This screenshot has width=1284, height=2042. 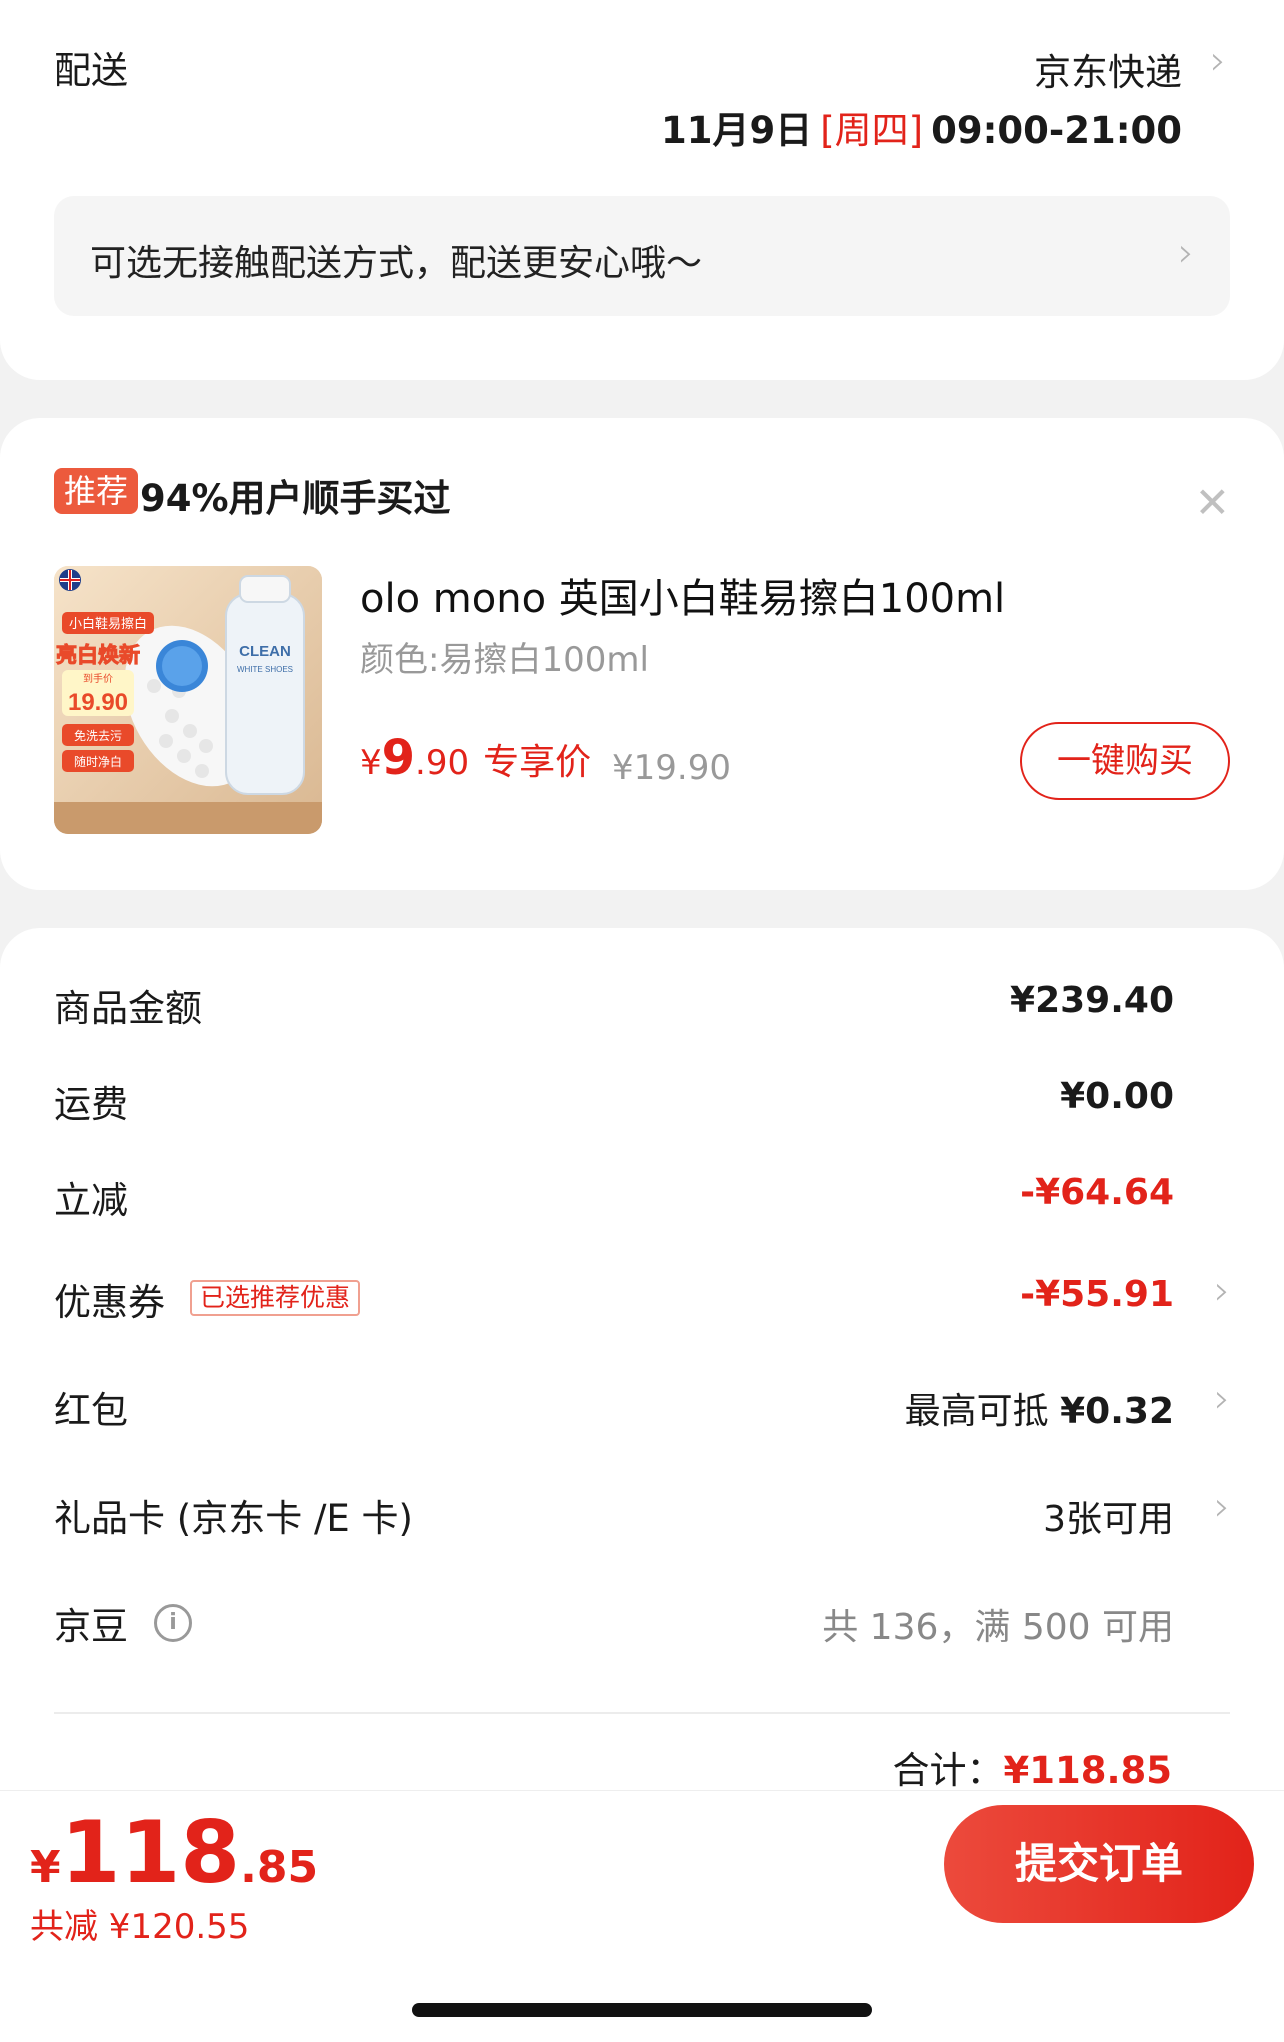 I want to click on promo-price: 19.90, so click(x=98, y=702).